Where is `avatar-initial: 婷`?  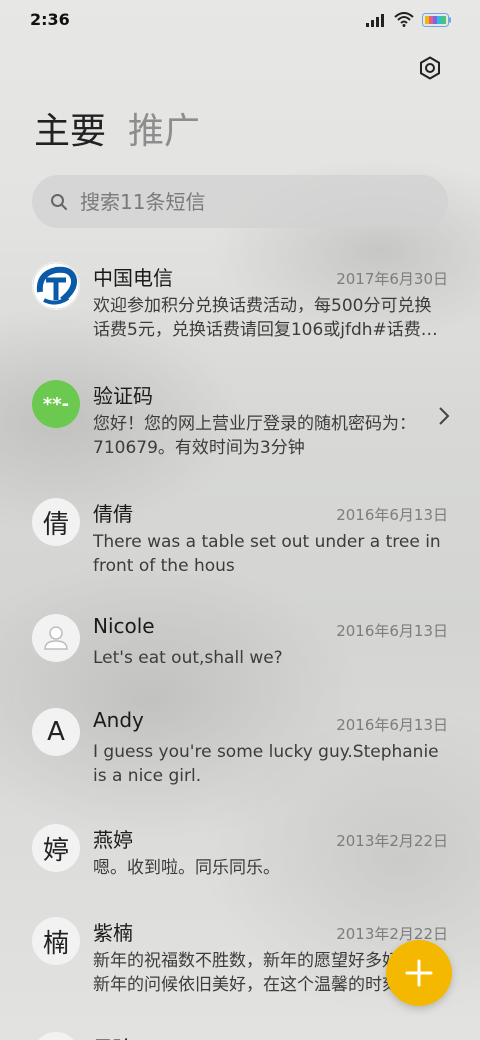
avatar-initial: 婷 is located at coordinates (55, 850).